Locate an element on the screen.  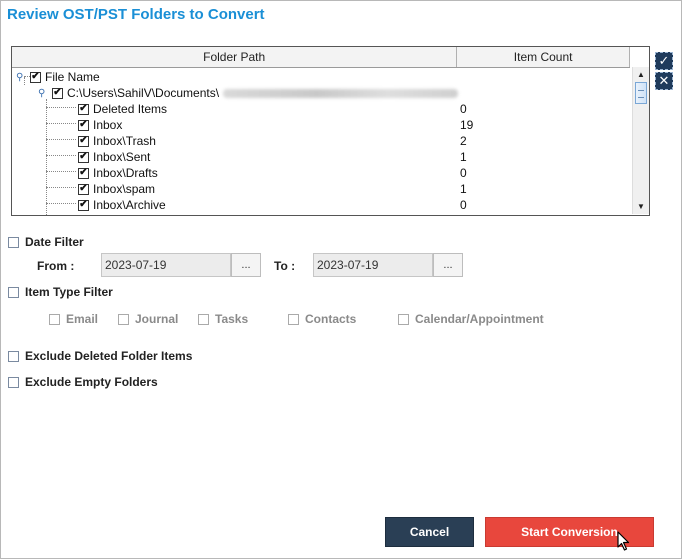
type-tasks-option: Tasks is located at coordinates (223, 319).